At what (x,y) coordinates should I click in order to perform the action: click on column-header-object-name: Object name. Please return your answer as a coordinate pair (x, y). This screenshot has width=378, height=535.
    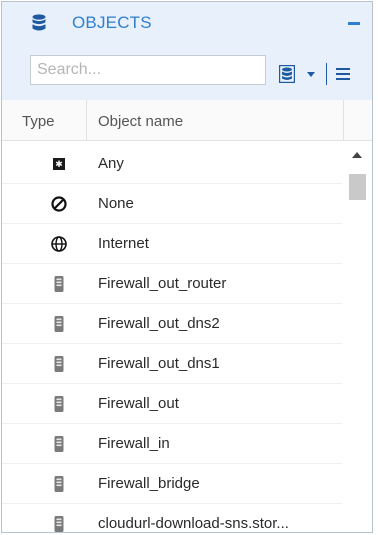
    Looking at the image, I should click on (140, 121).